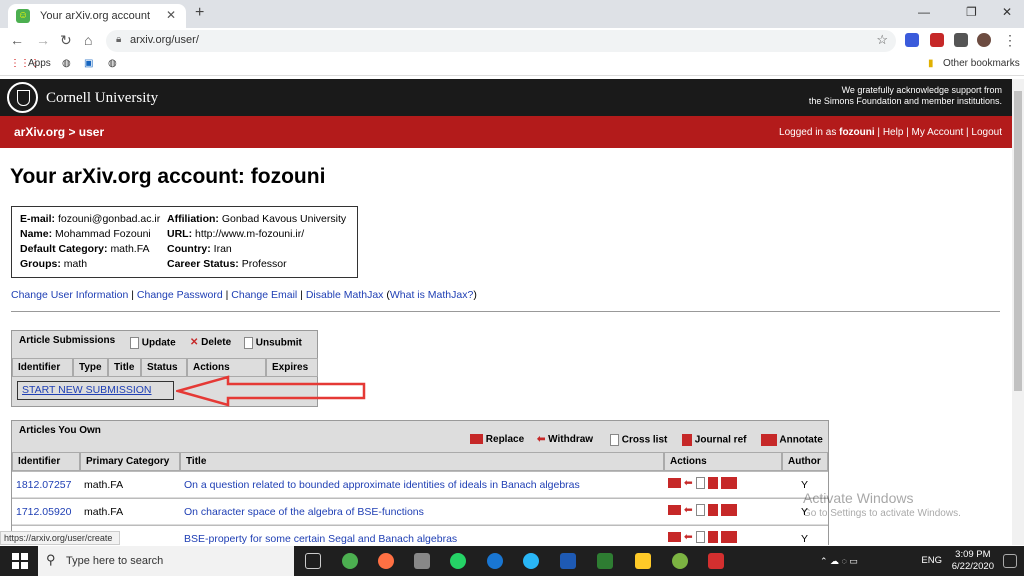 Image resolution: width=1024 pixels, height=576 pixels. I want to click on taskbar-search-box: ⚲ Type here to search, so click(166, 561).